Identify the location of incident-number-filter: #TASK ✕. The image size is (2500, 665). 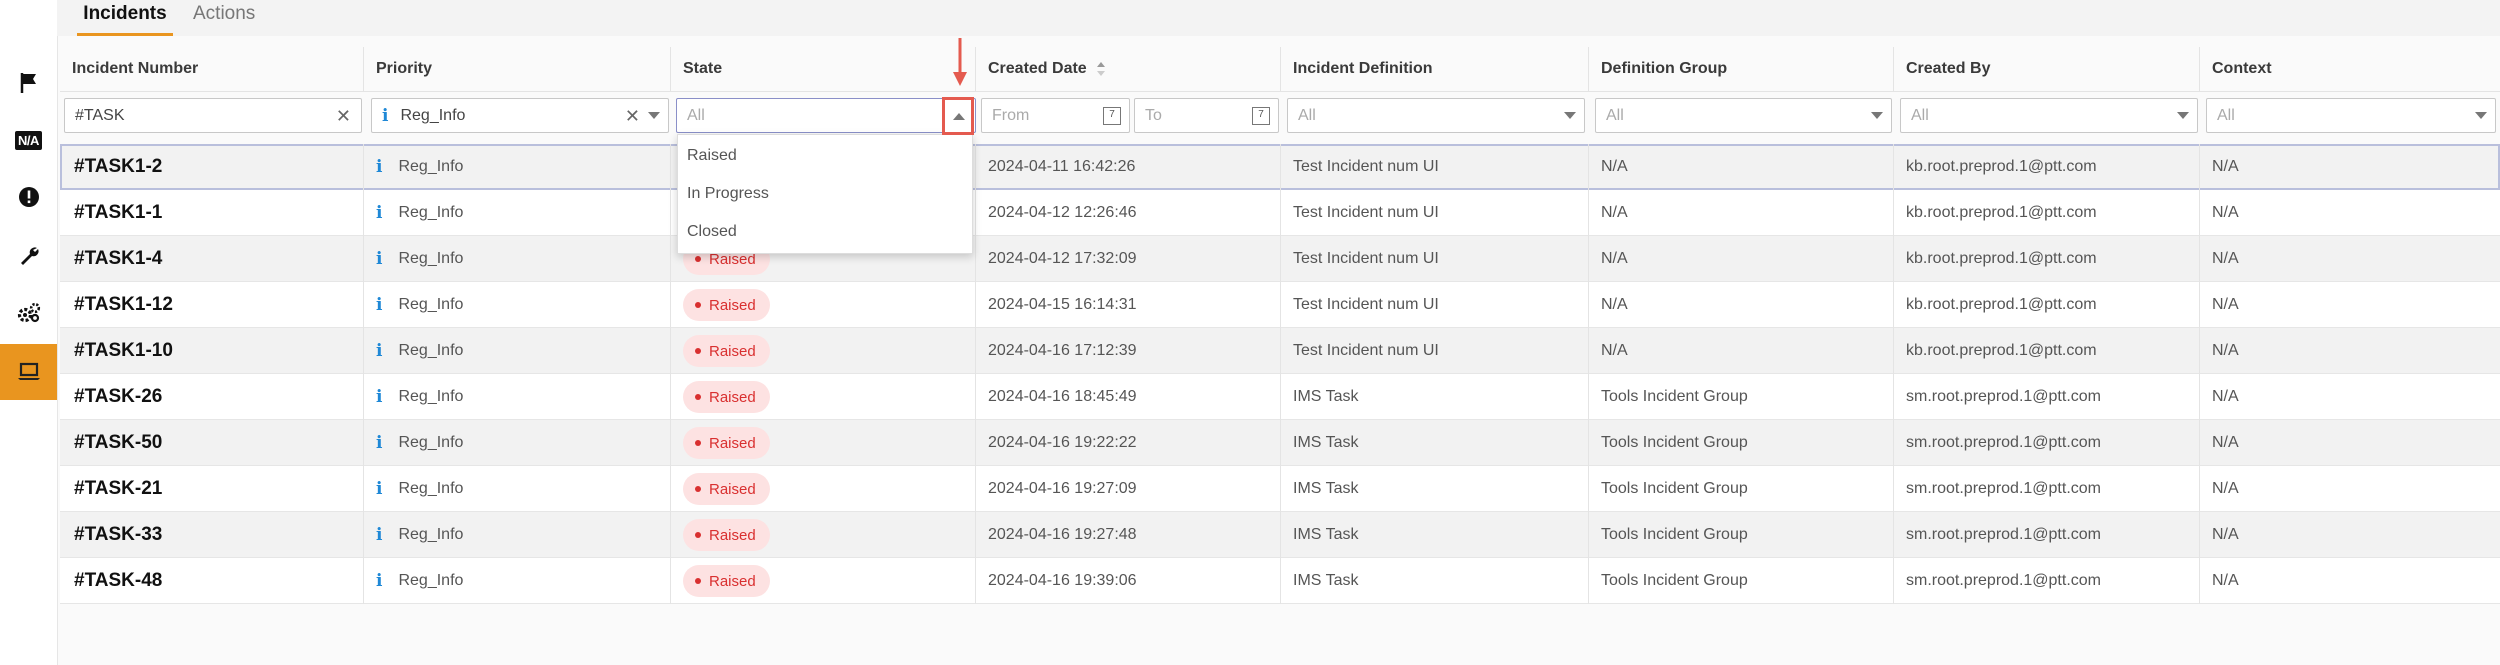
(213, 115).